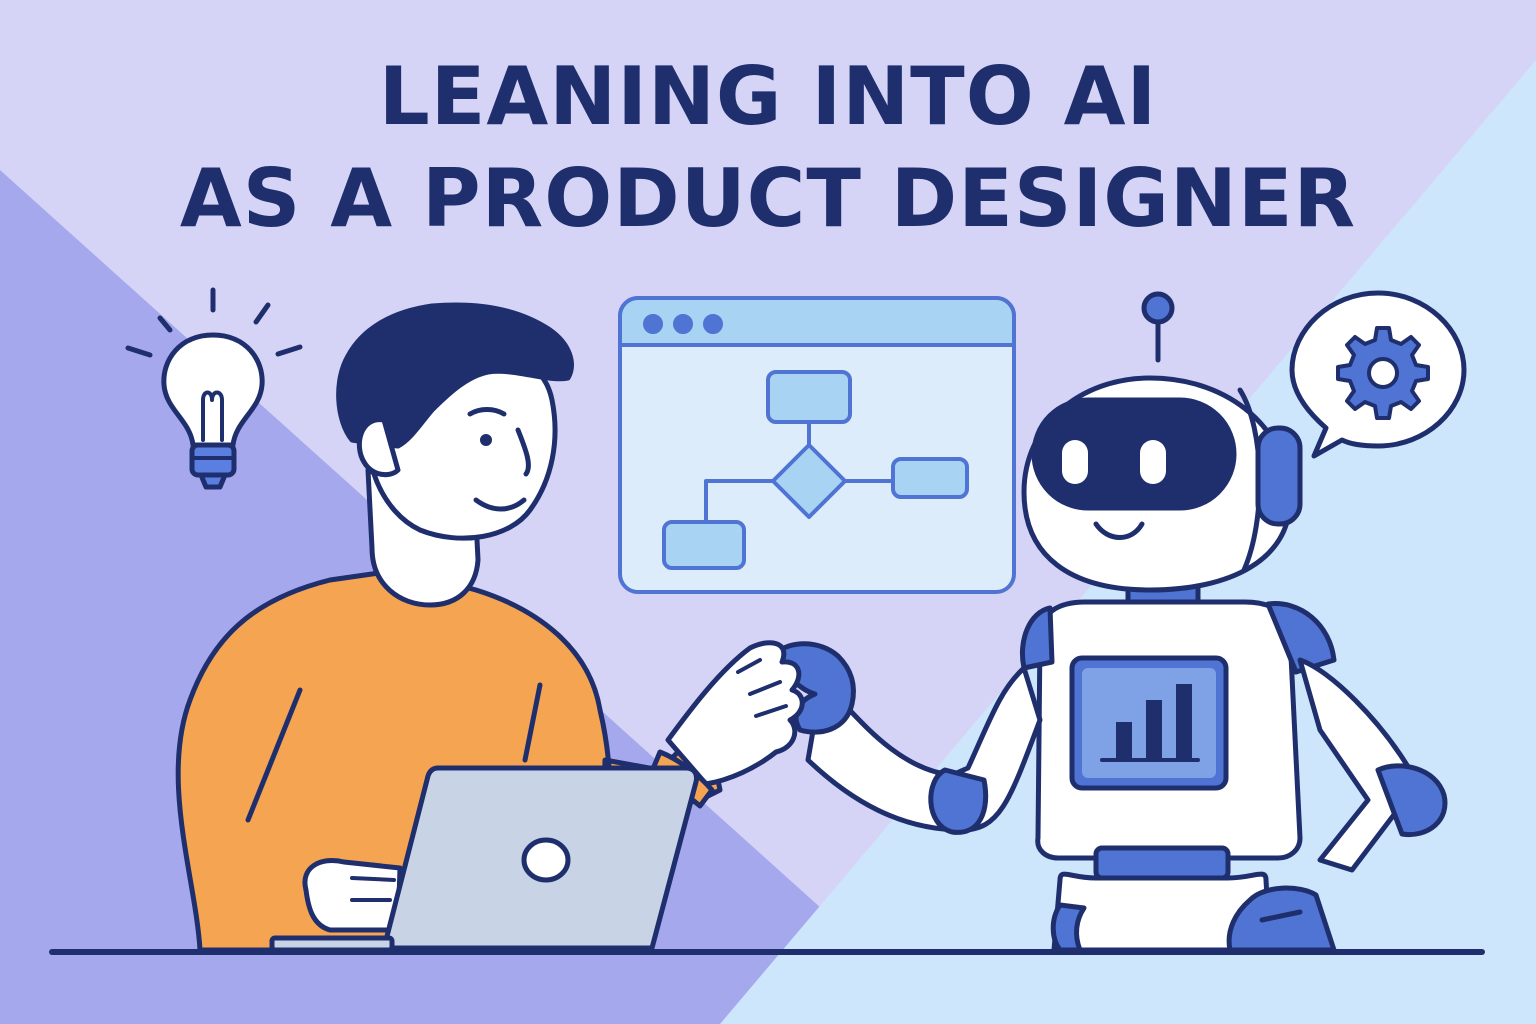  Describe the element at coordinates (1383, 373) in the screenshot. I see `gear-icon` at that location.